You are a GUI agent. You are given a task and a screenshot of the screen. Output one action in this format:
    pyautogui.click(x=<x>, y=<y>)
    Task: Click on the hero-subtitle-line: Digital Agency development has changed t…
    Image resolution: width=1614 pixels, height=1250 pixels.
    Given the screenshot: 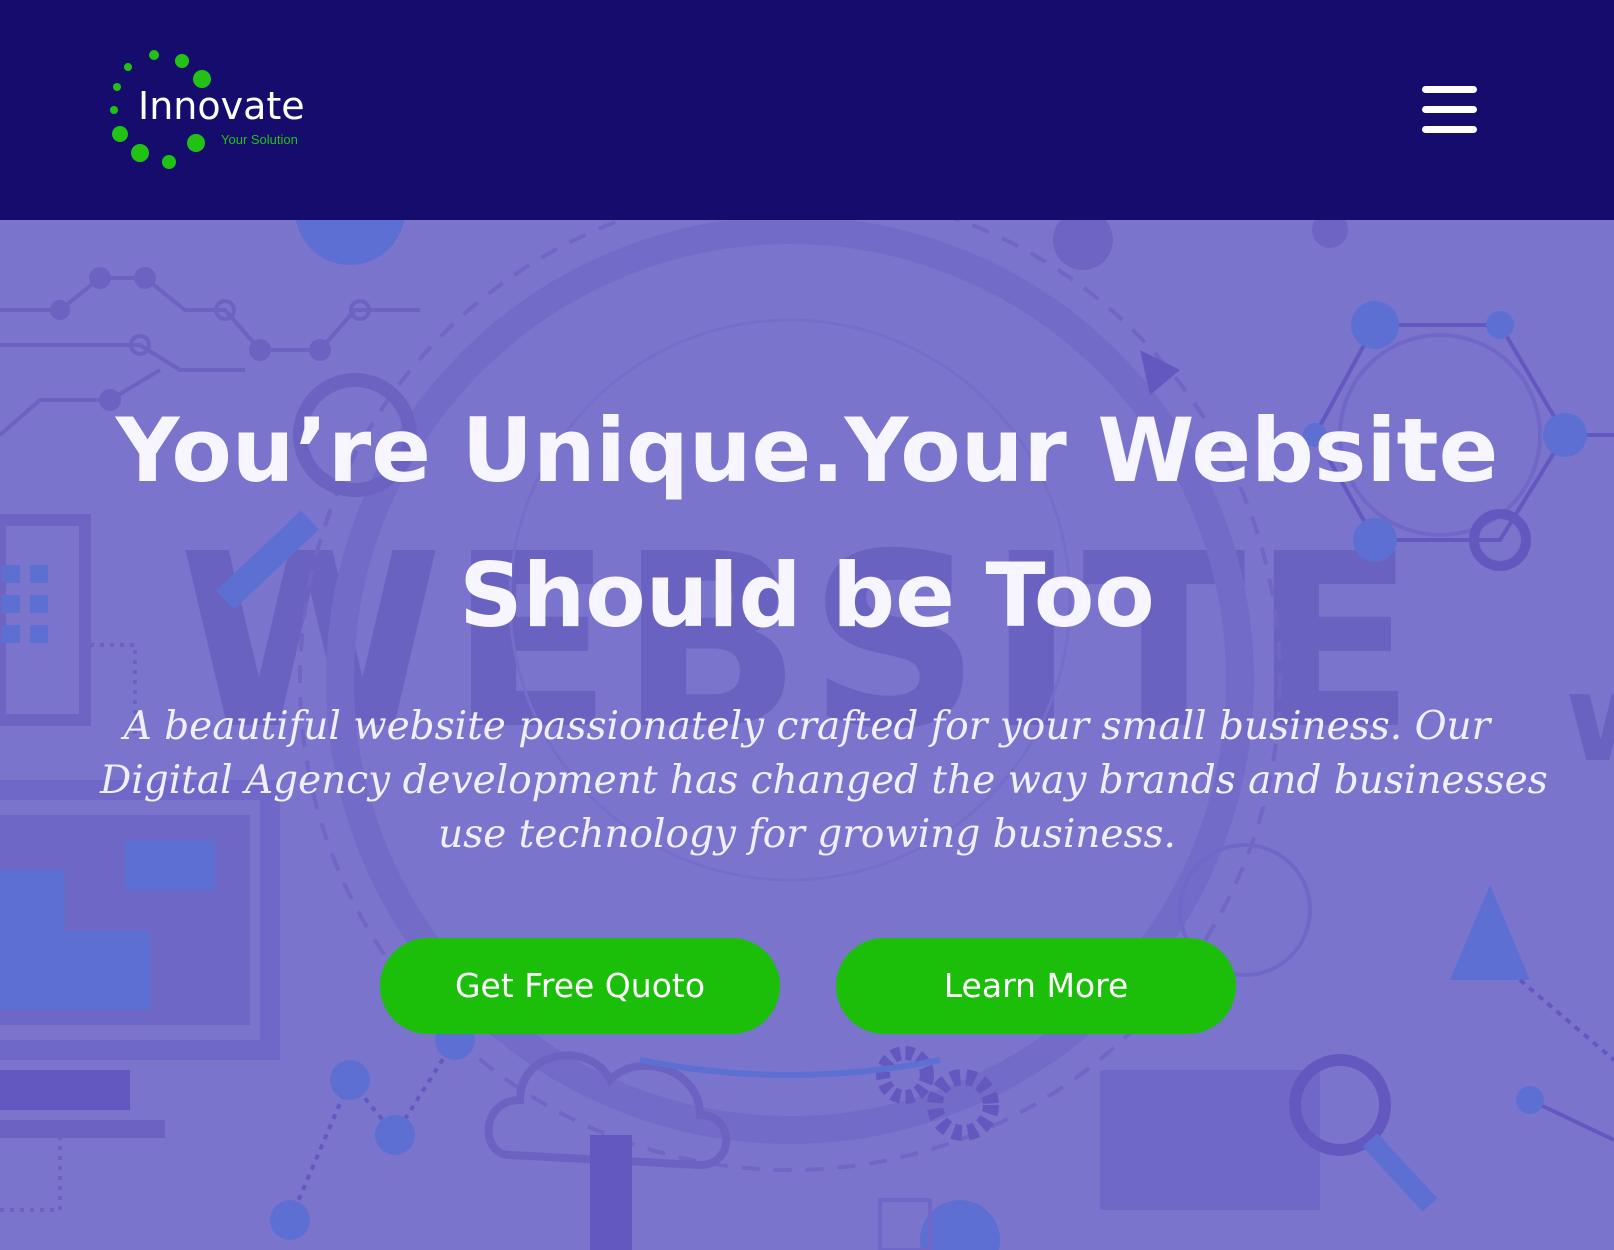 What is the action you would take?
    pyautogui.click(x=824, y=780)
    